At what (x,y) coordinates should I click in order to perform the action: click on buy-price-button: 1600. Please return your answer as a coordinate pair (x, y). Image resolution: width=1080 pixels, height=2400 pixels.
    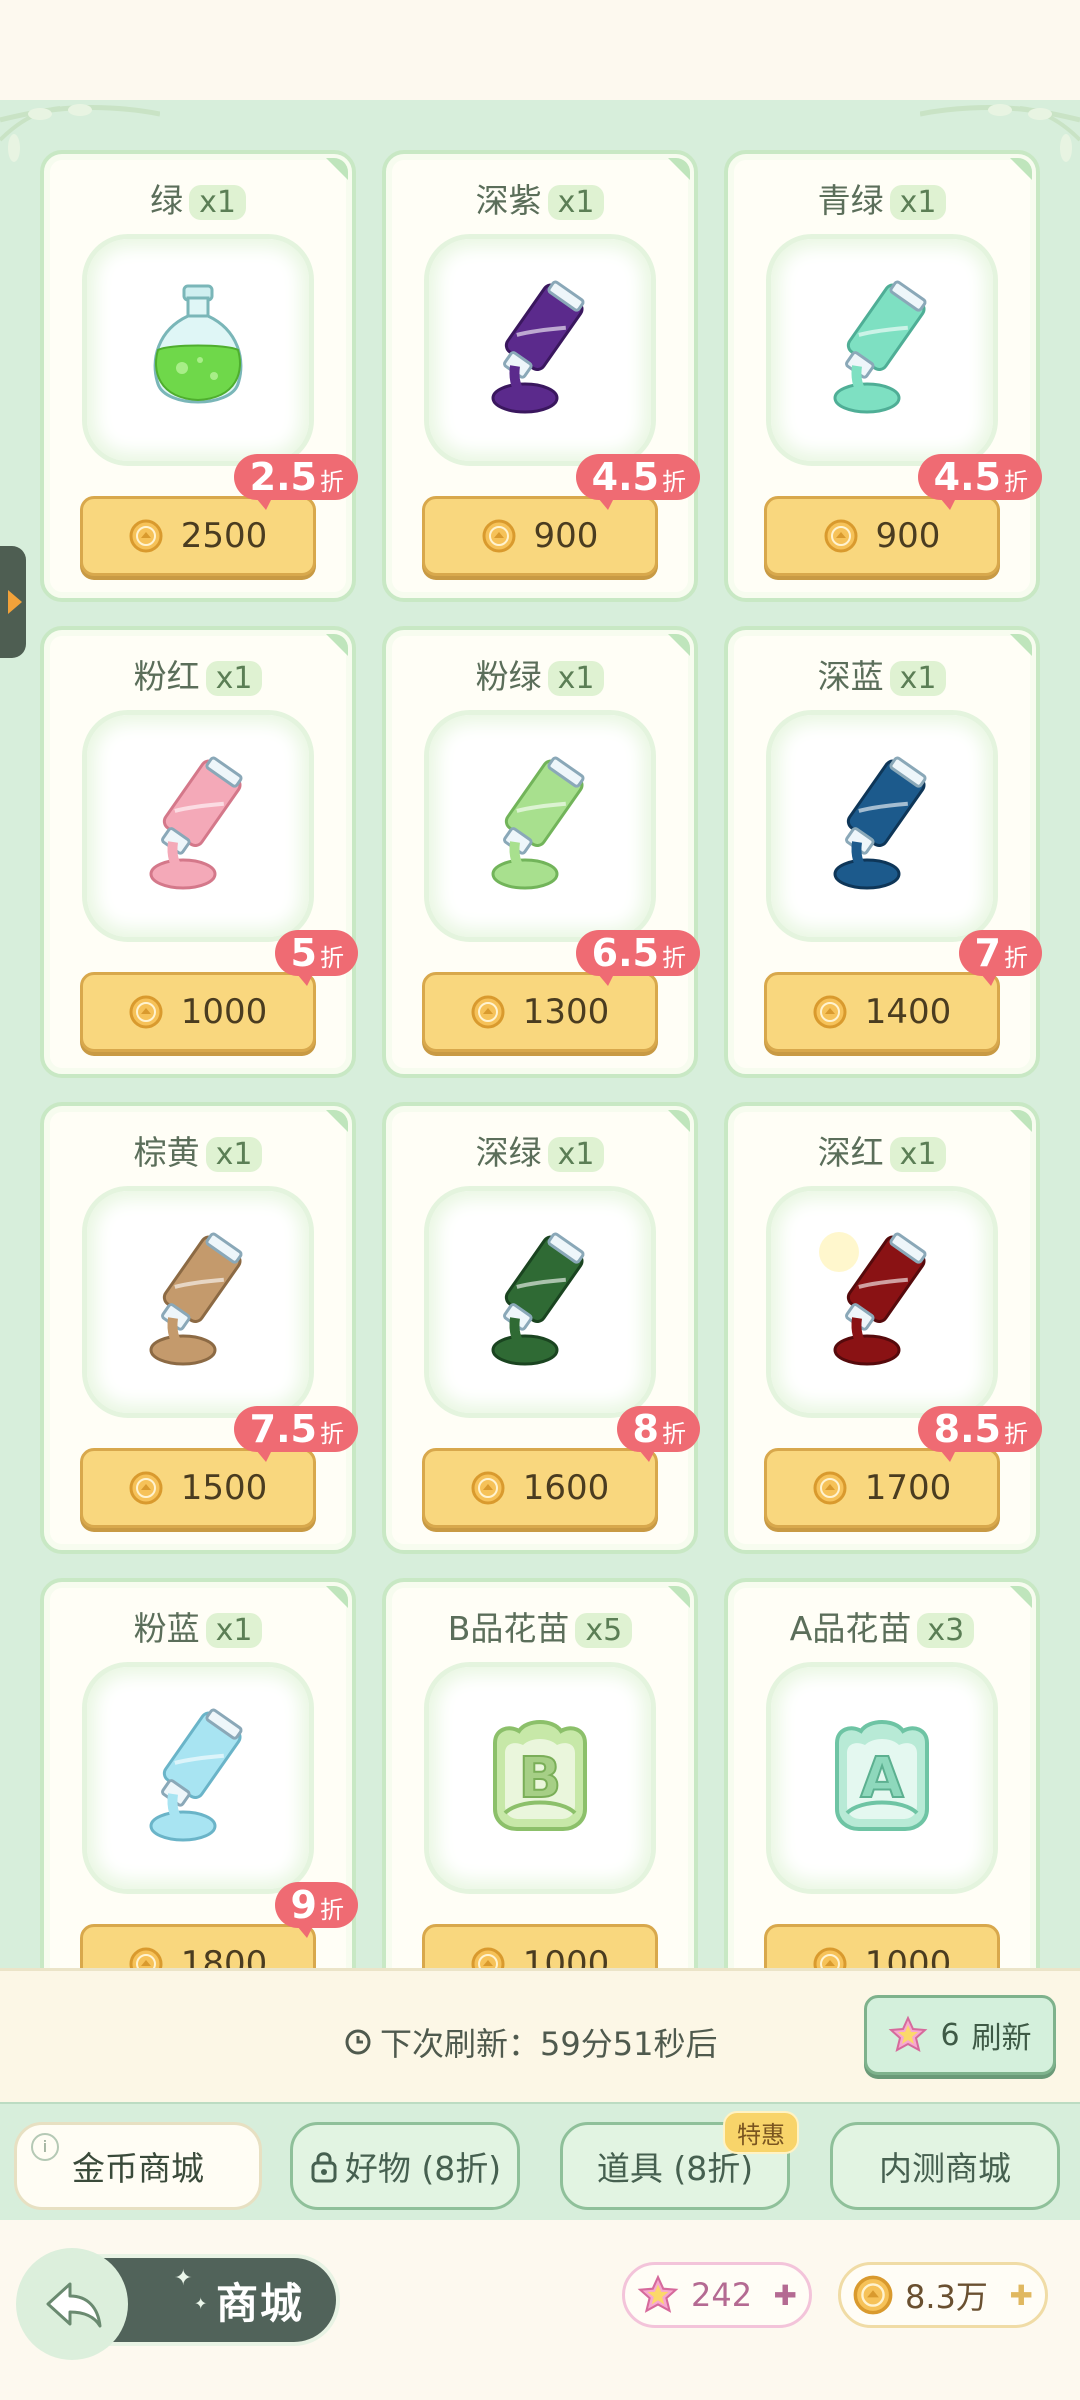
    Looking at the image, I should click on (540, 1488).